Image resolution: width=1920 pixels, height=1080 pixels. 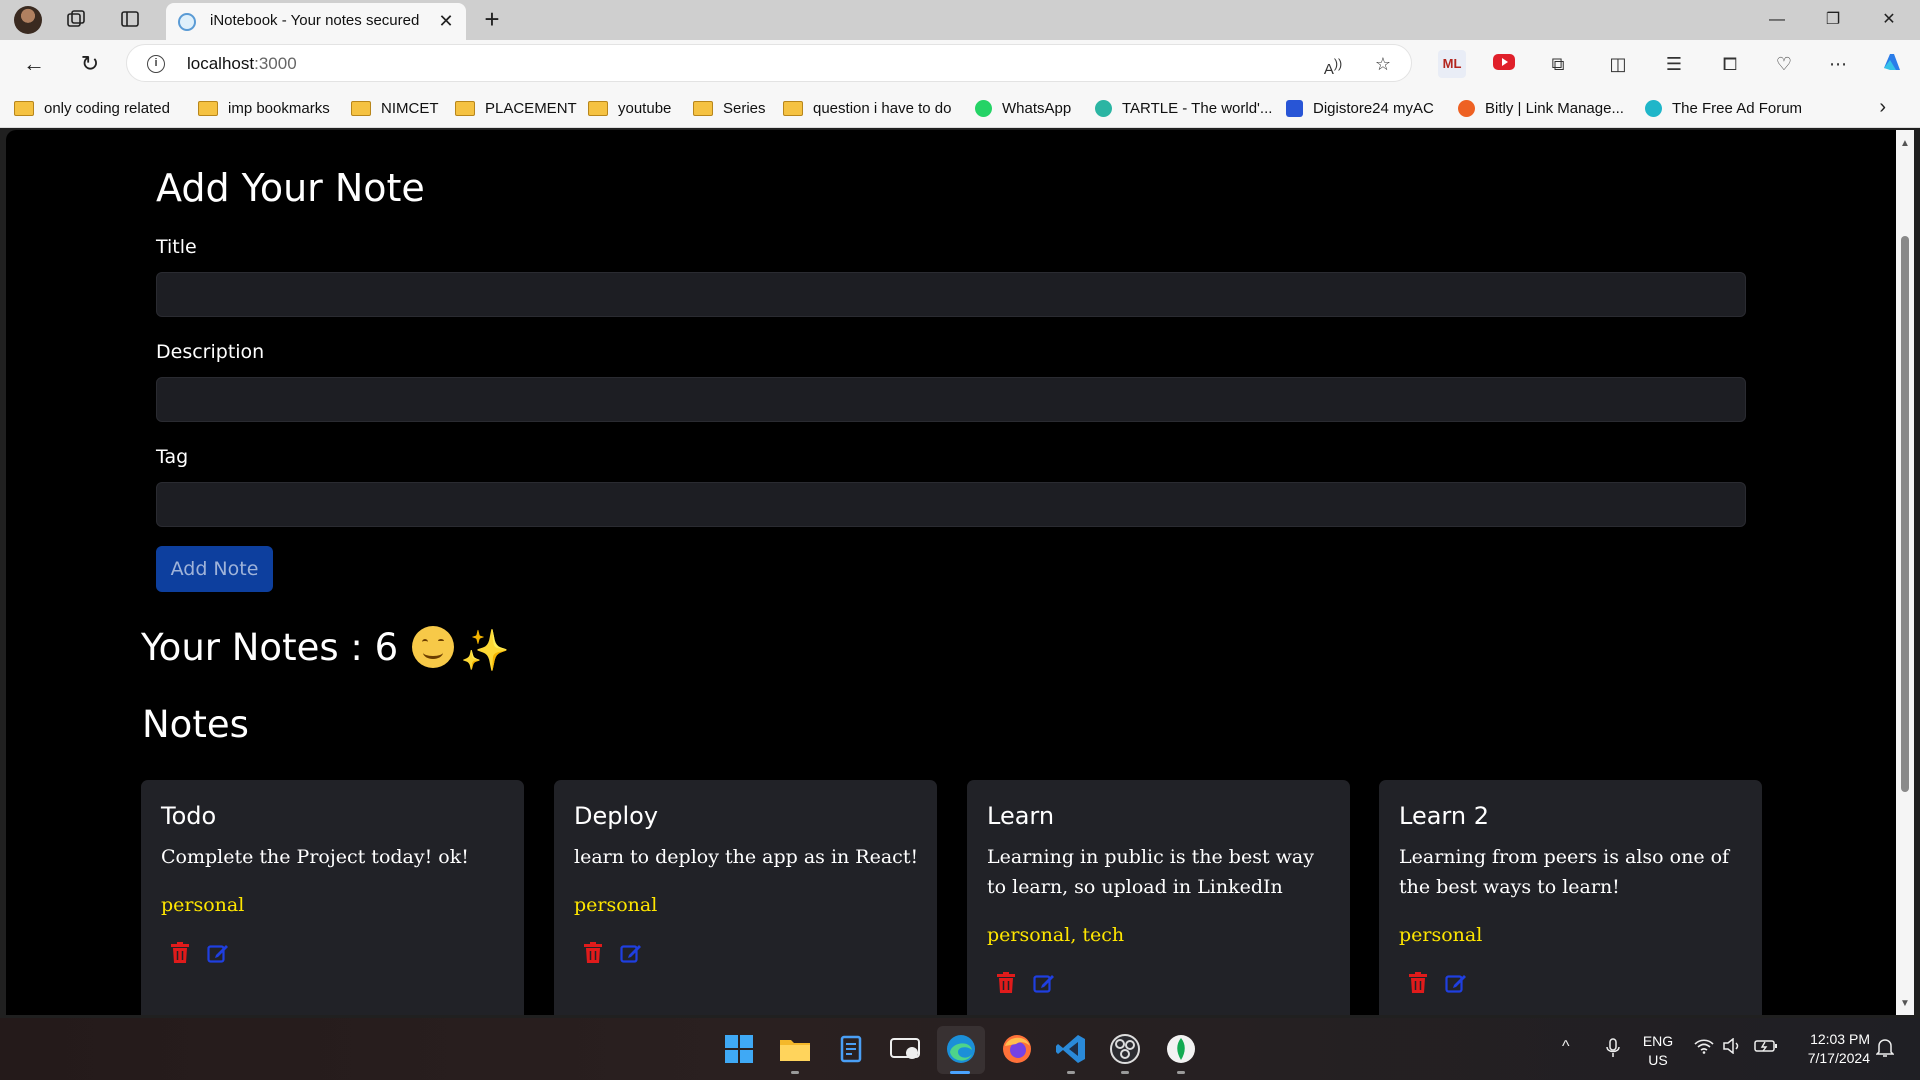 What do you see at coordinates (195, 724) in the screenshot?
I see `notes-heading: Notes` at bounding box center [195, 724].